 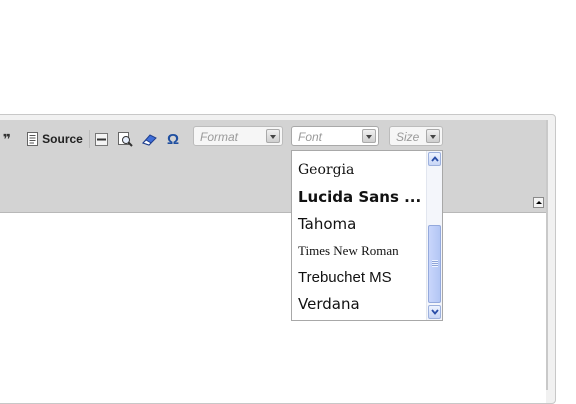 What do you see at coordinates (538, 202) in the screenshot?
I see `collapse-toolbar-icon` at bounding box center [538, 202].